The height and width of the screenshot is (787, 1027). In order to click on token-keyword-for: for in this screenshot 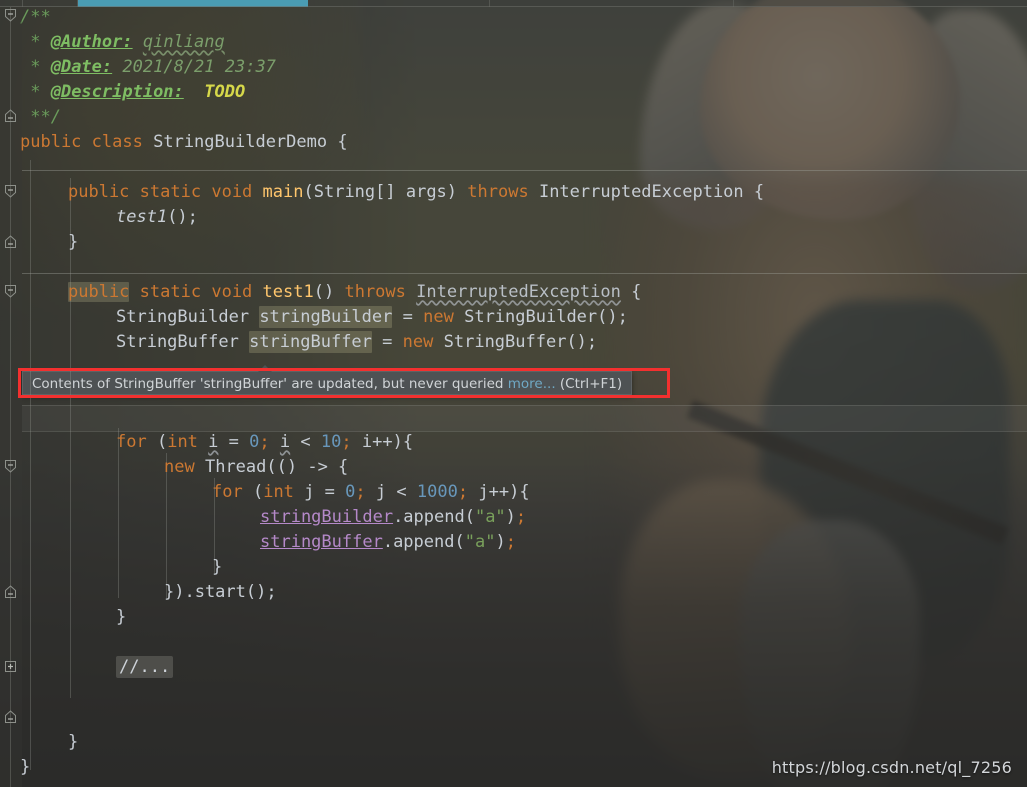, I will do `click(227, 492)`.